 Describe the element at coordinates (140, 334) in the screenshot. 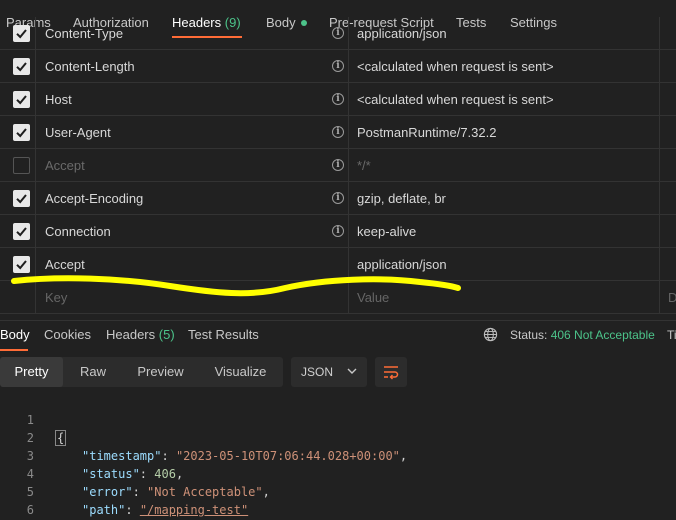

I see `response-tab-headers: Headers (5)` at that location.